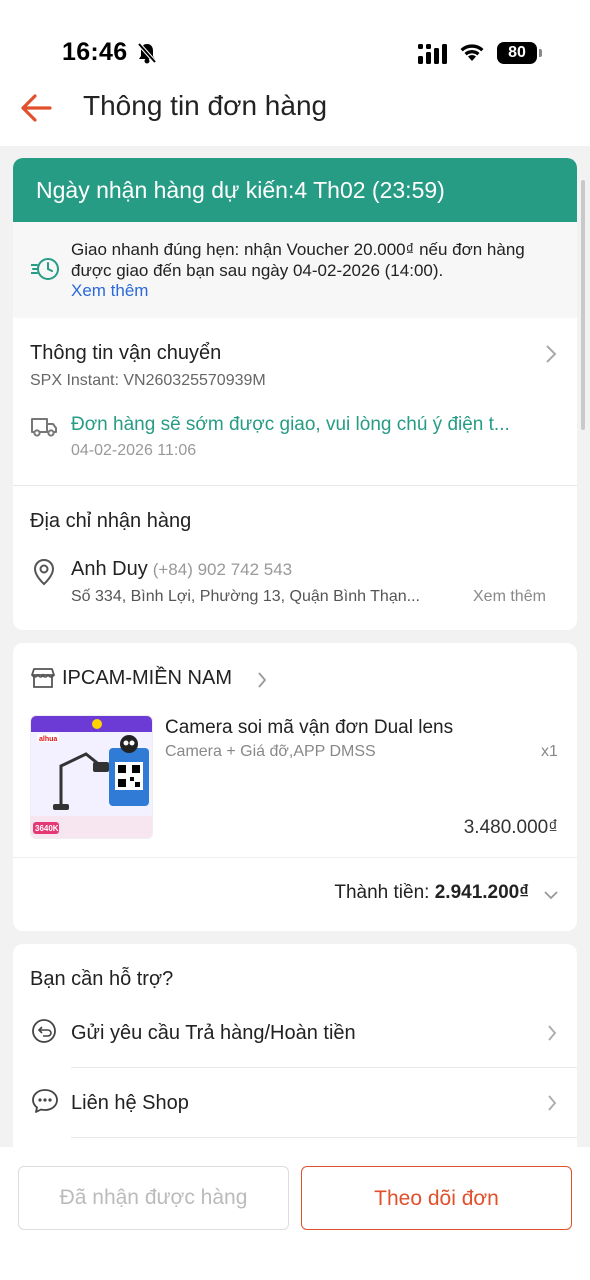 The height and width of the screenshot is (1280, 590). Describe the element at coordinates (583, 305) in the screenshot. I see `scrollbar` at that location.